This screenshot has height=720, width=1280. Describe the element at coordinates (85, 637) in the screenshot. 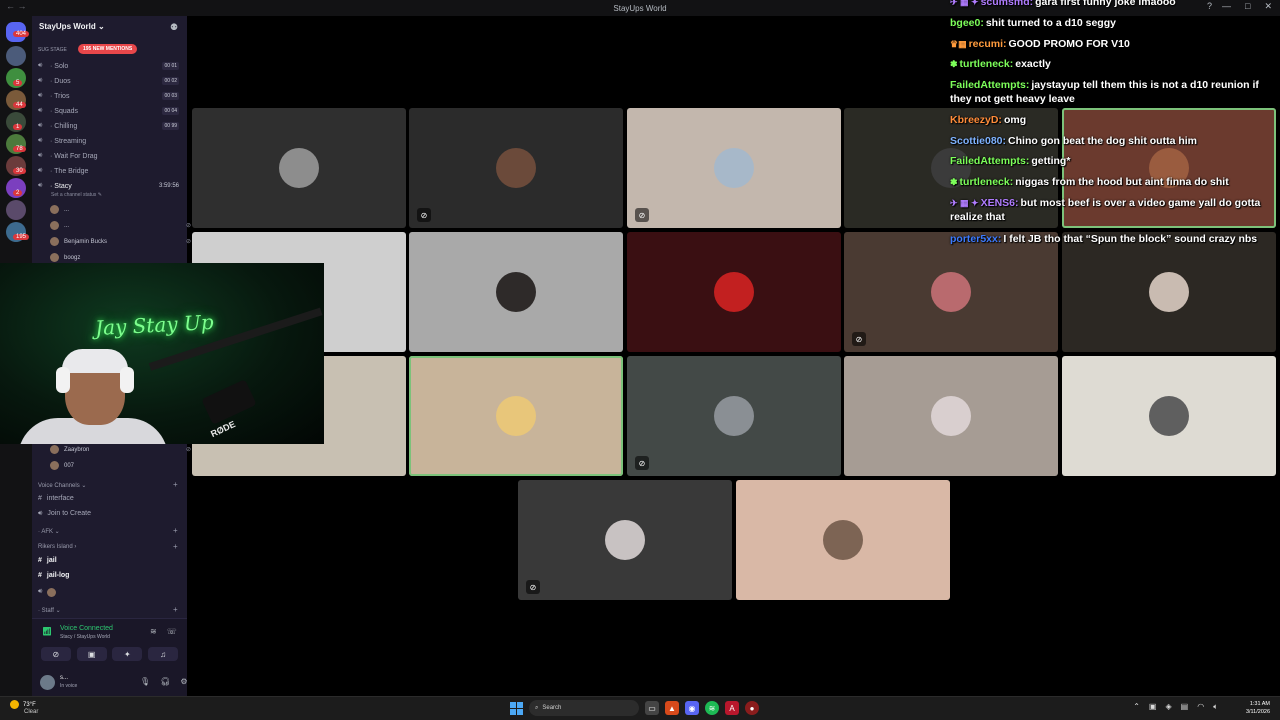

I see `voice-location: Stacy / StayUps World` at that location.